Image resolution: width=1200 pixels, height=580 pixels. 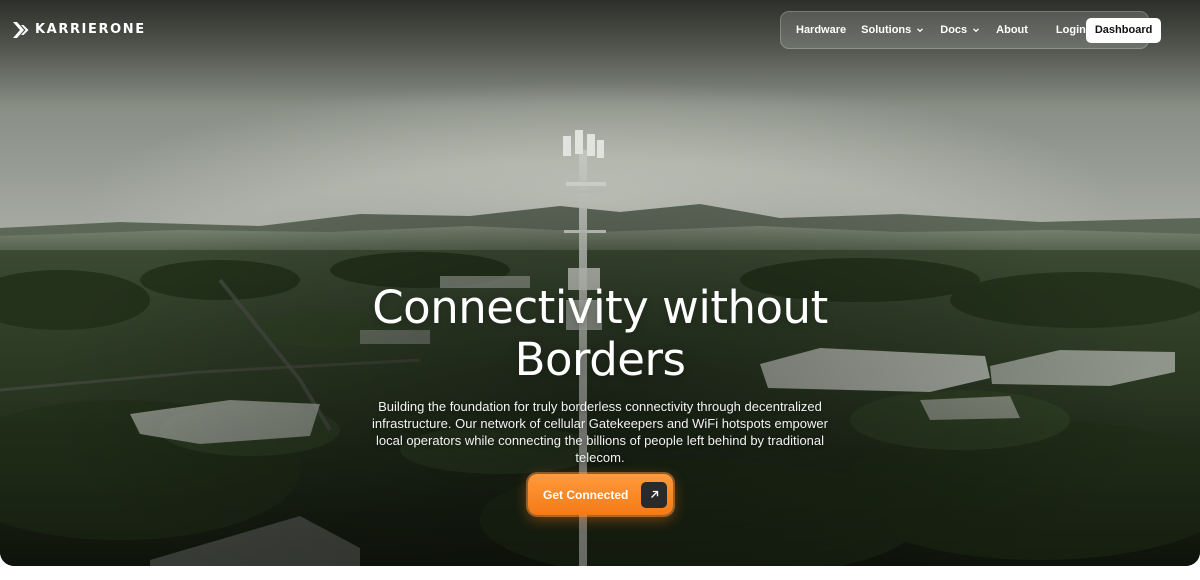 What do you see at coordinates (90, 29) in the screenshot?
I see `brand-name: KARRIERONE` at bounding box center [90, 29].